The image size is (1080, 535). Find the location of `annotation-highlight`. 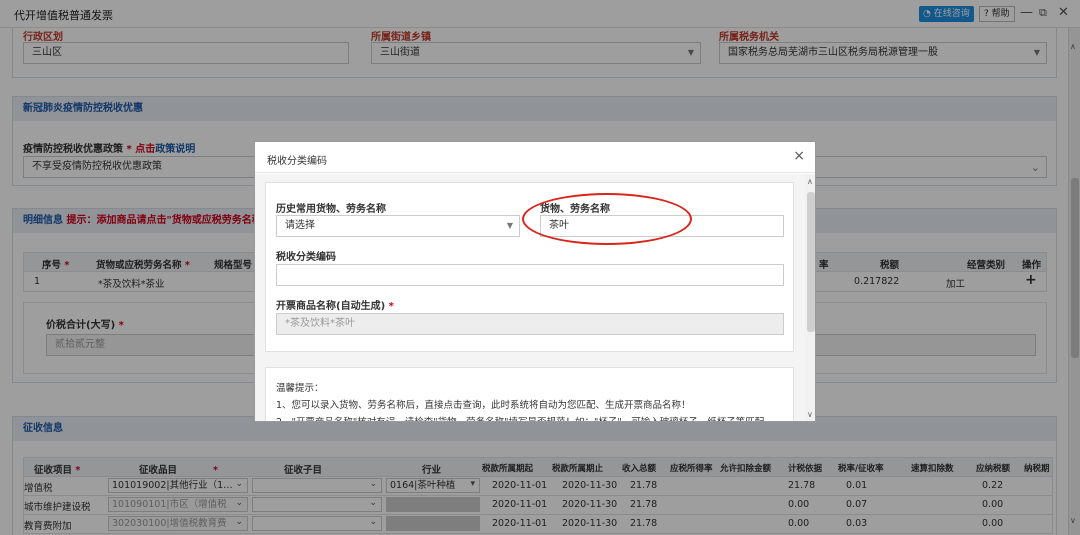

annotation-highlight is located at coordinates (607, 219).